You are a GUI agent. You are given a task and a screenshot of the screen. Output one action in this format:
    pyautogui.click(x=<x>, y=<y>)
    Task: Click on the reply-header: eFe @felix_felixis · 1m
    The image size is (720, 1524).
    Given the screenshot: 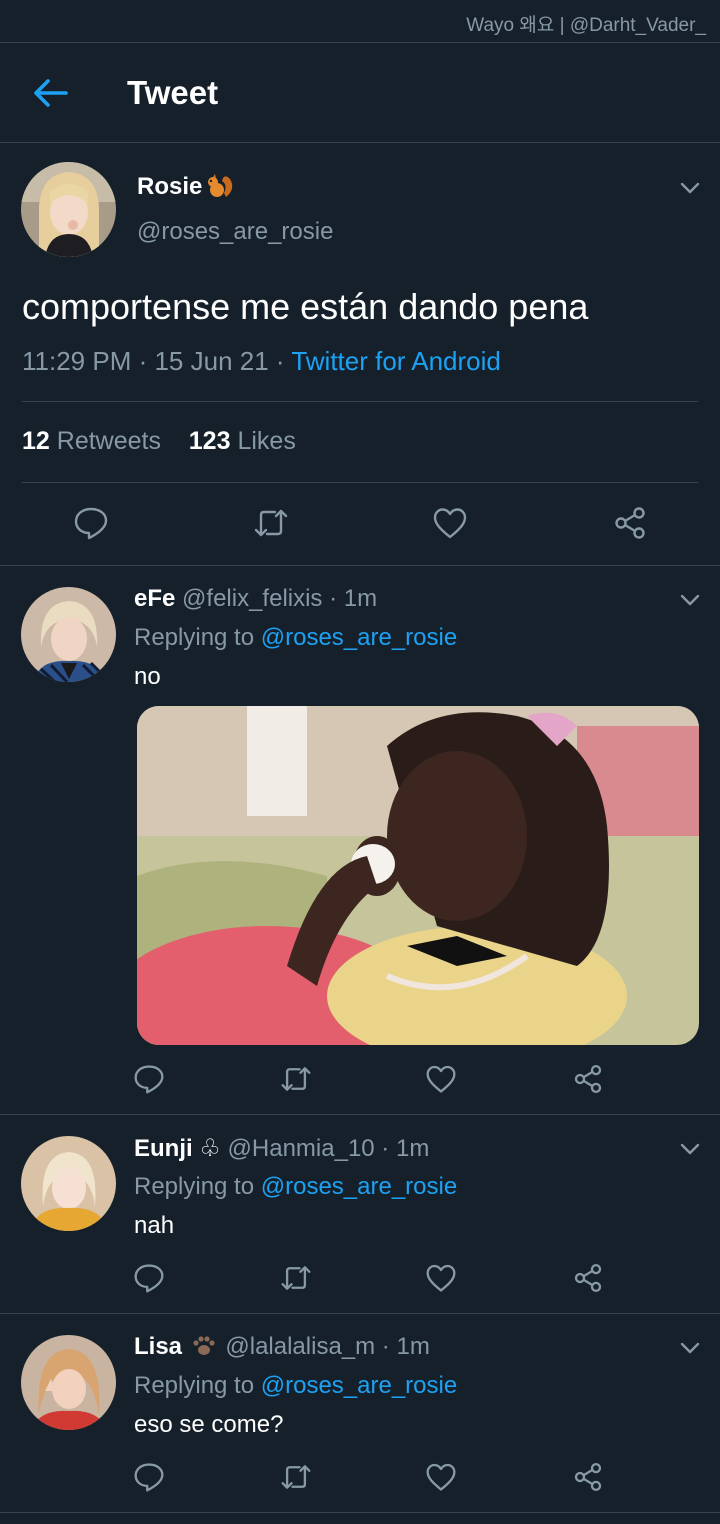 What is the action you would take?
    pyautogui.click(x=256, y=598)
    